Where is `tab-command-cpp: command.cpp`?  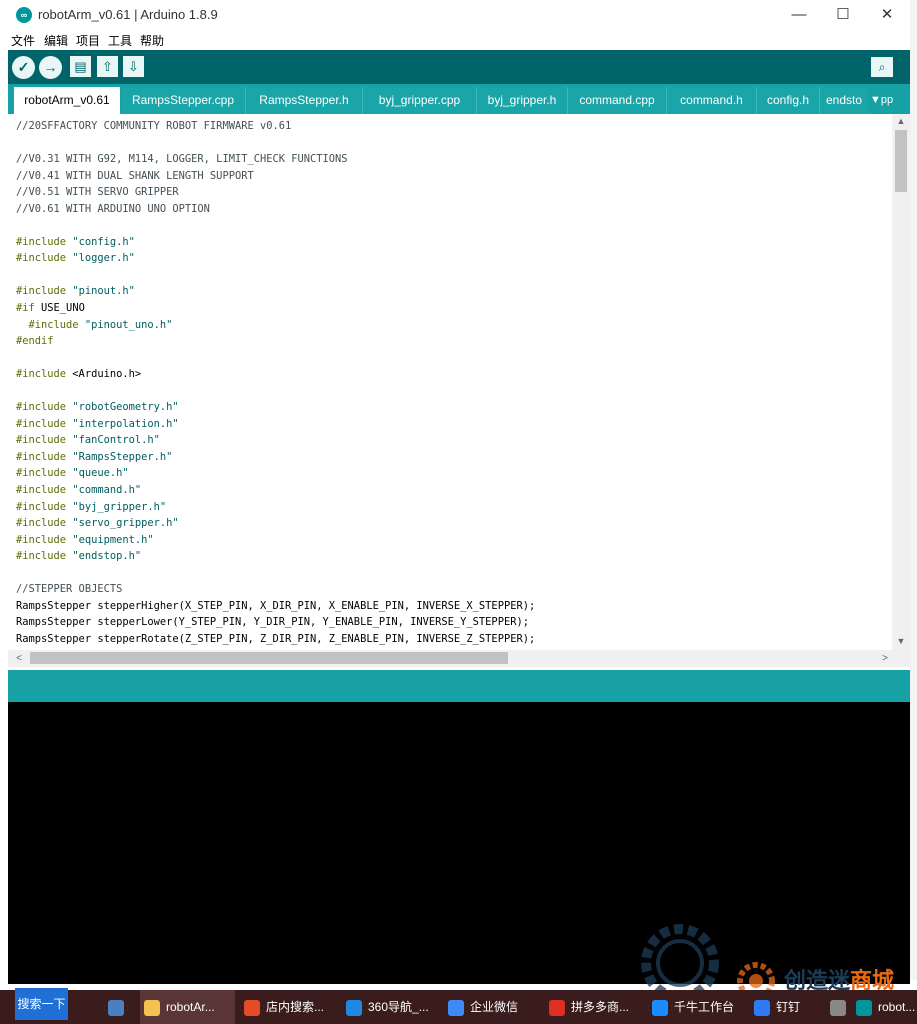 tab-command-cpp: command.cpp is located at coordinates (617, 100).